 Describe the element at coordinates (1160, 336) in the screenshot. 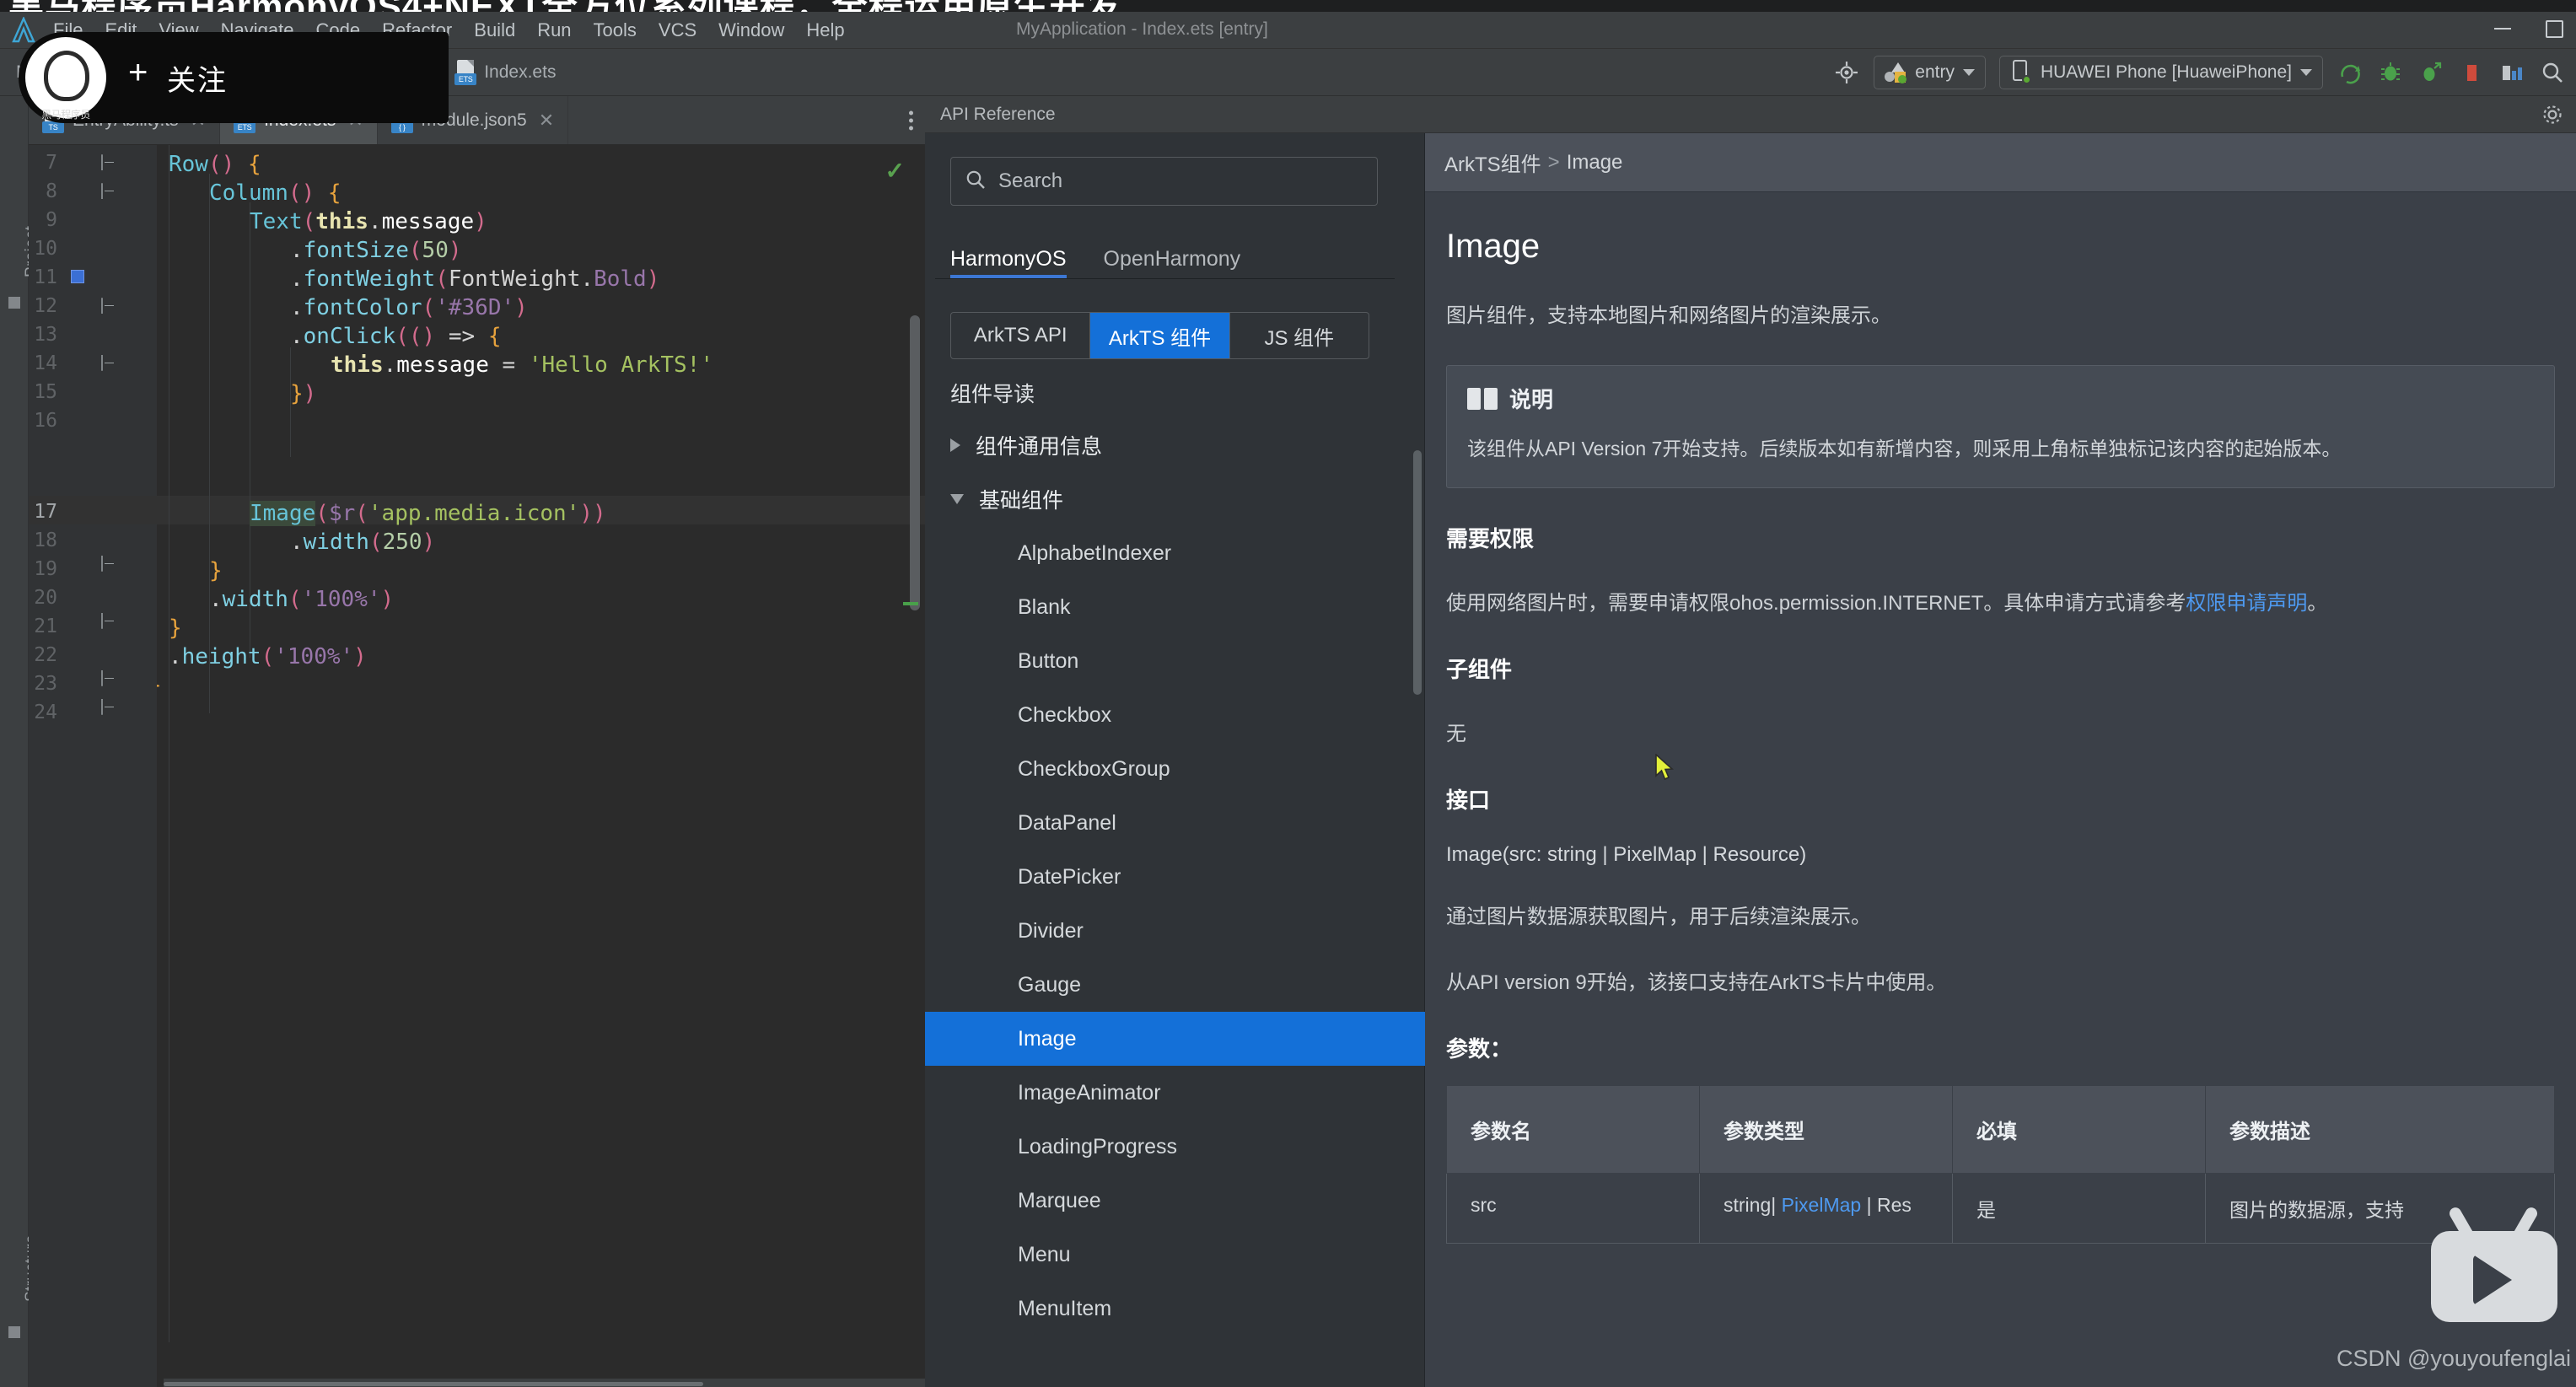

I see `button-arkts-components: ArkTS 组件` at that location.